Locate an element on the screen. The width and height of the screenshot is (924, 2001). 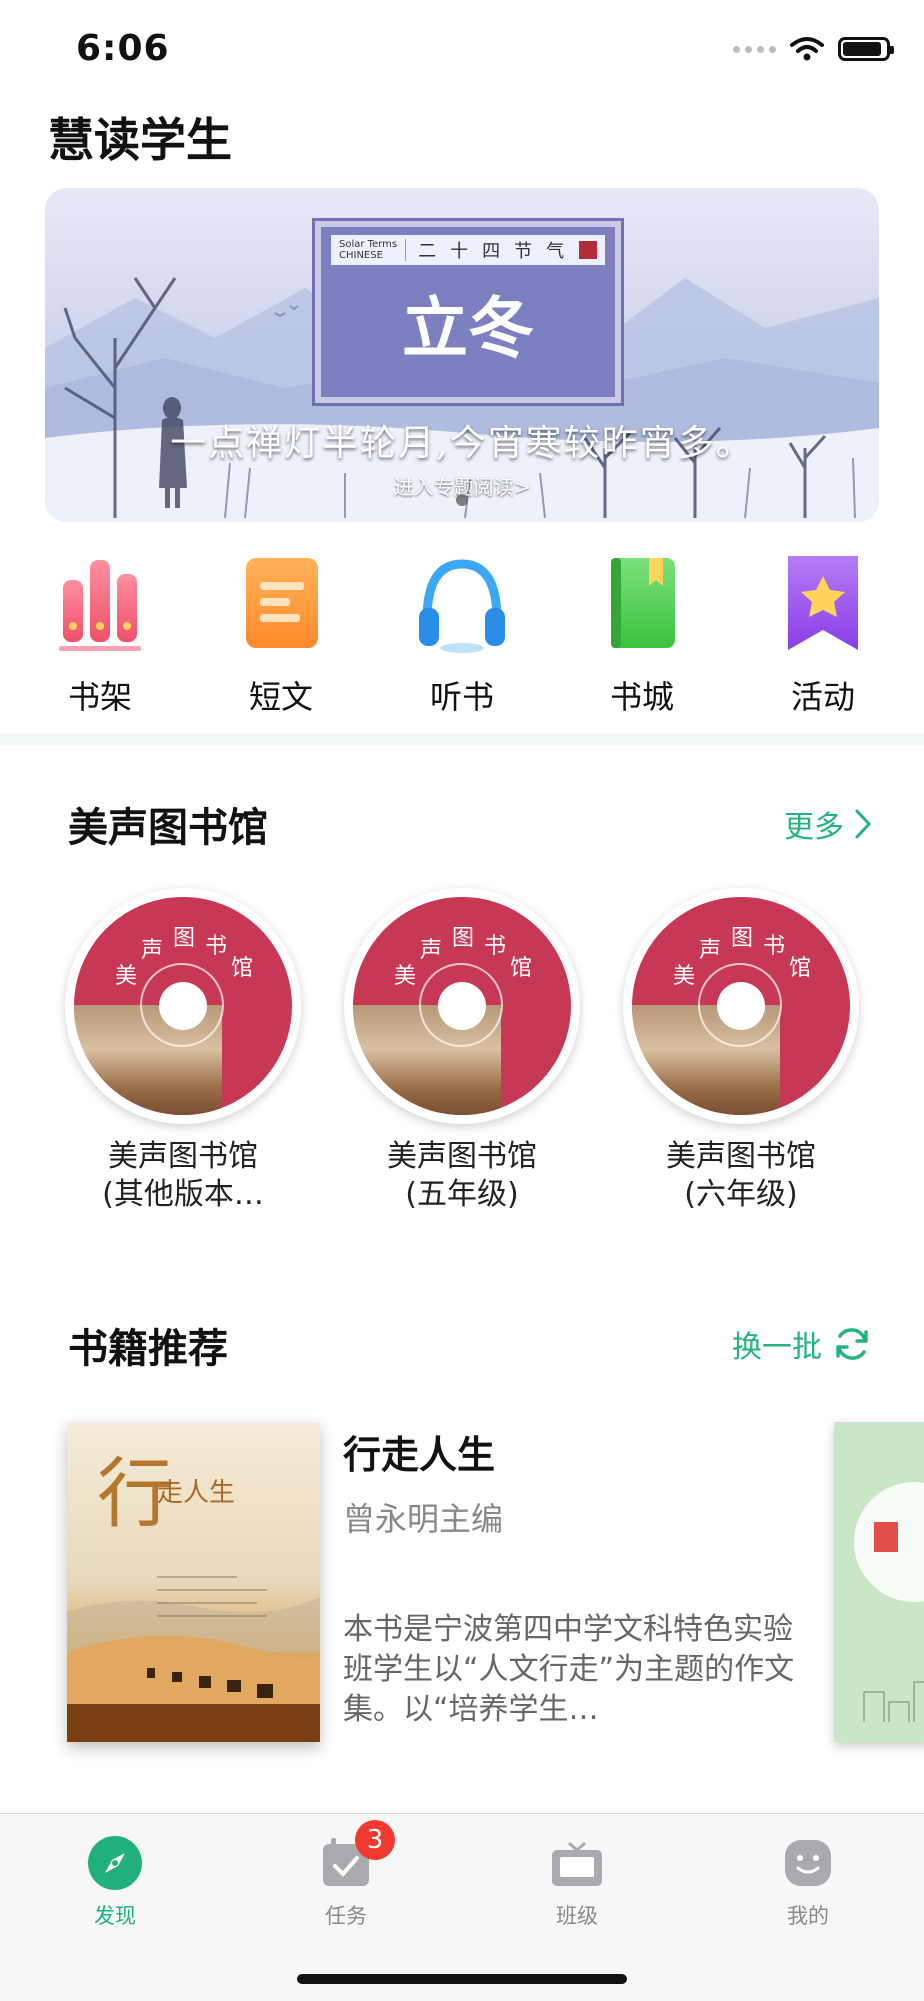
book-author: 曾永明主编 is located at coordinates (423, 1519).